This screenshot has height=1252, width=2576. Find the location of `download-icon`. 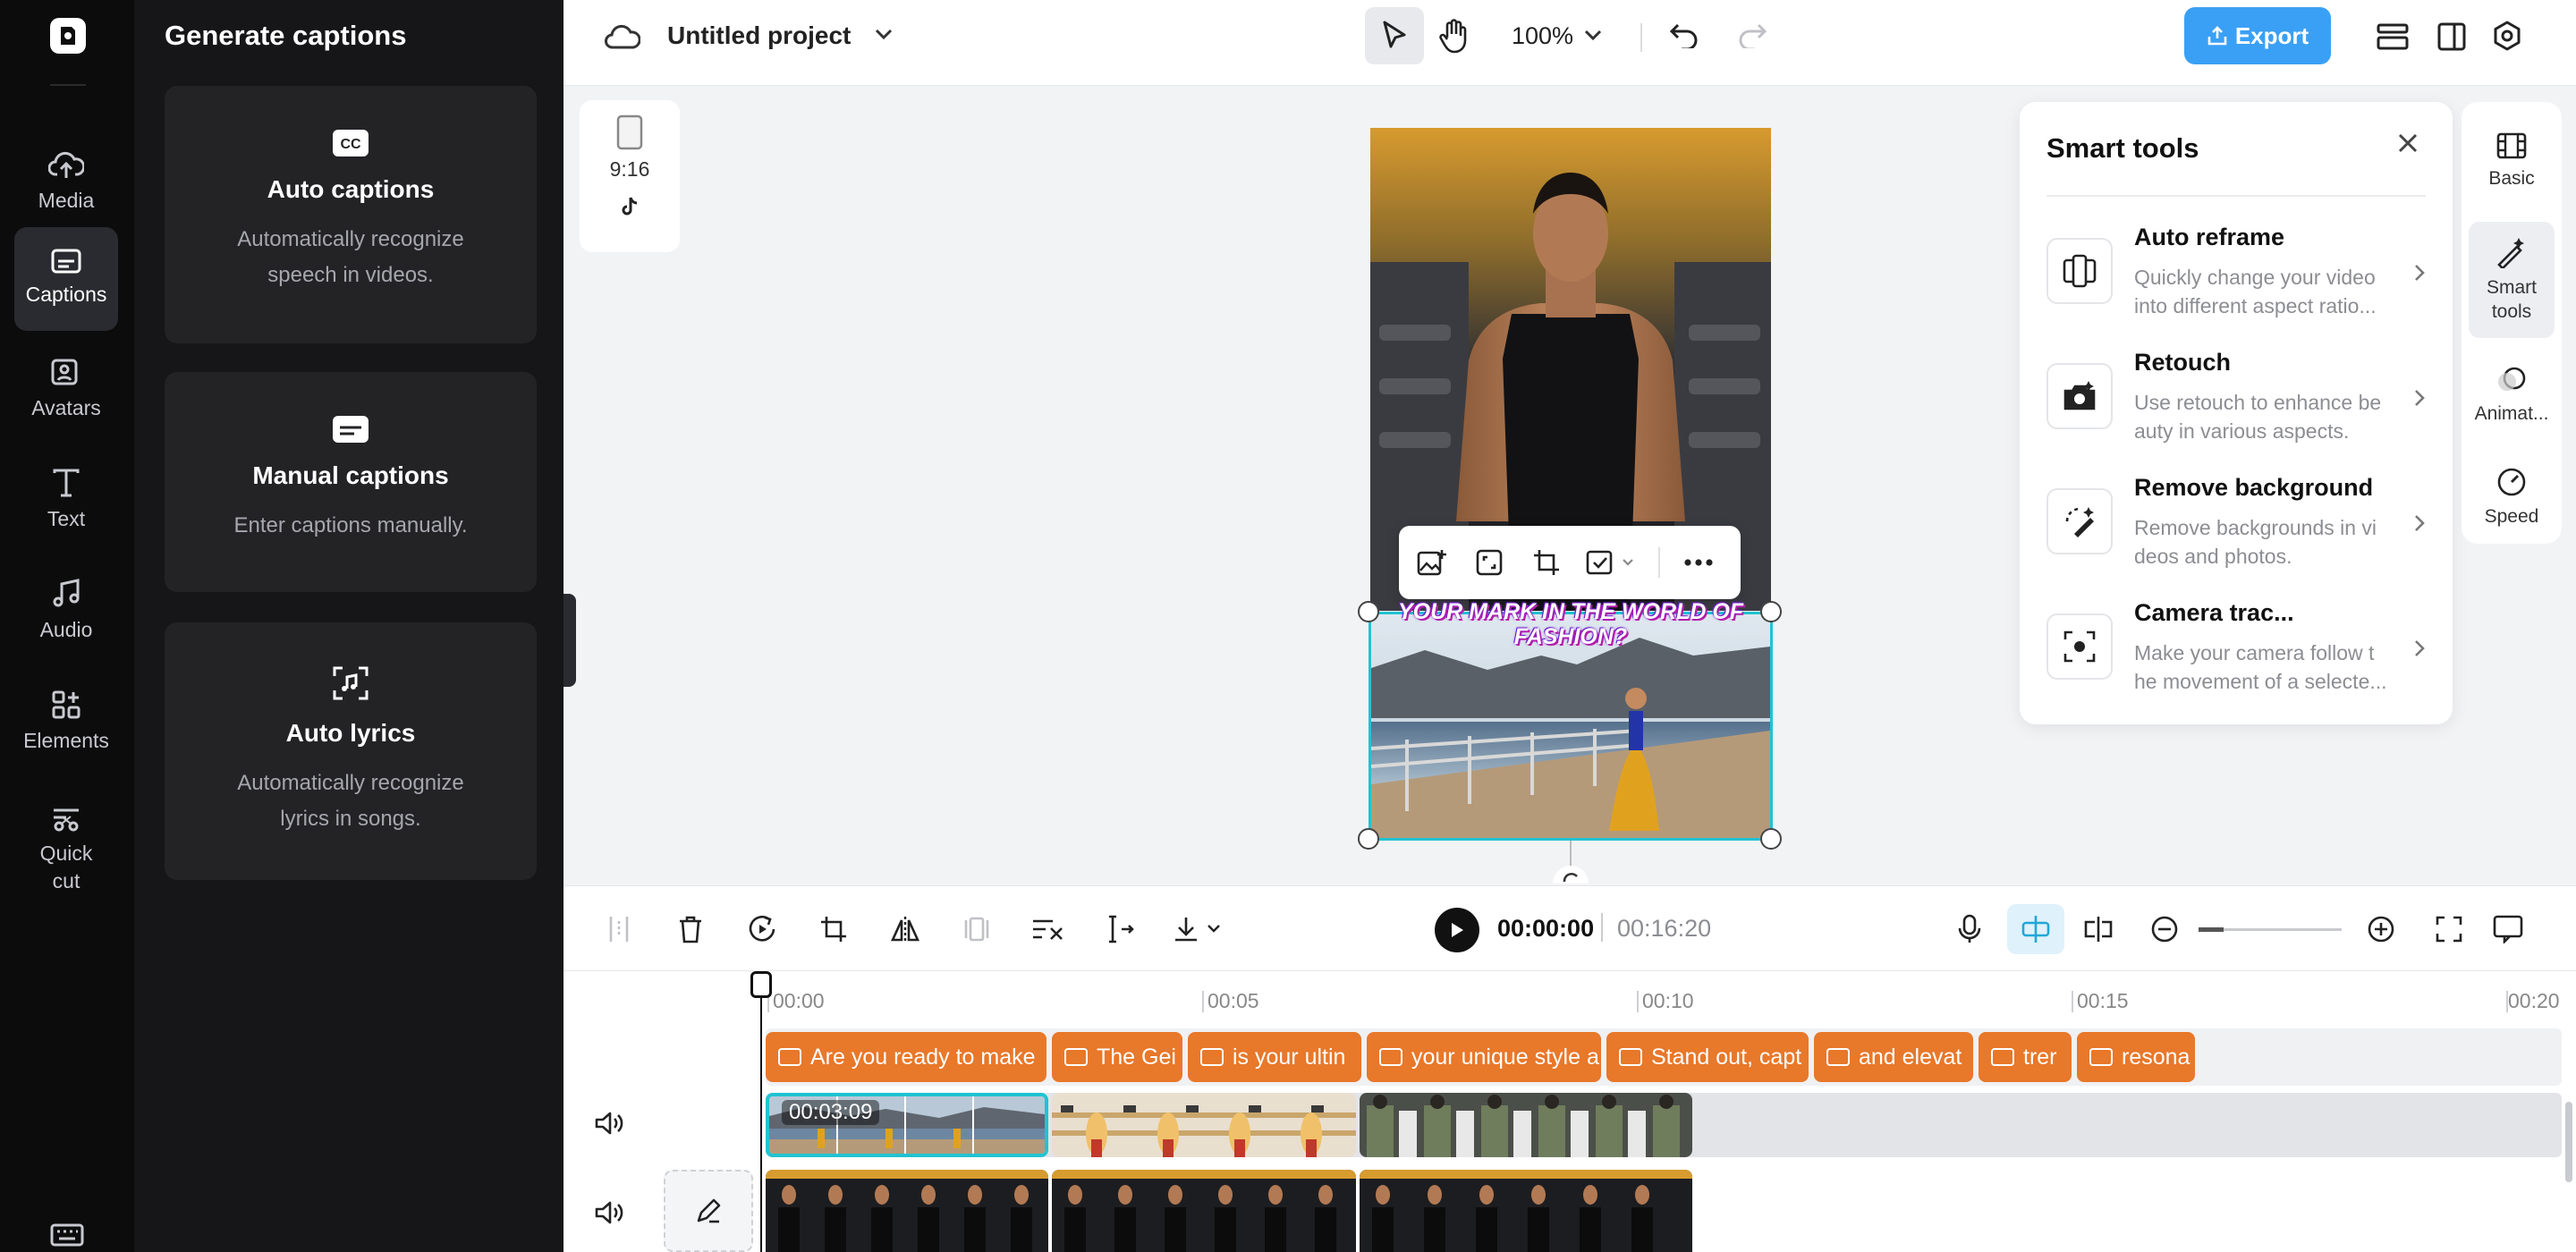

download-icon is located at coordinates (1198, 929).